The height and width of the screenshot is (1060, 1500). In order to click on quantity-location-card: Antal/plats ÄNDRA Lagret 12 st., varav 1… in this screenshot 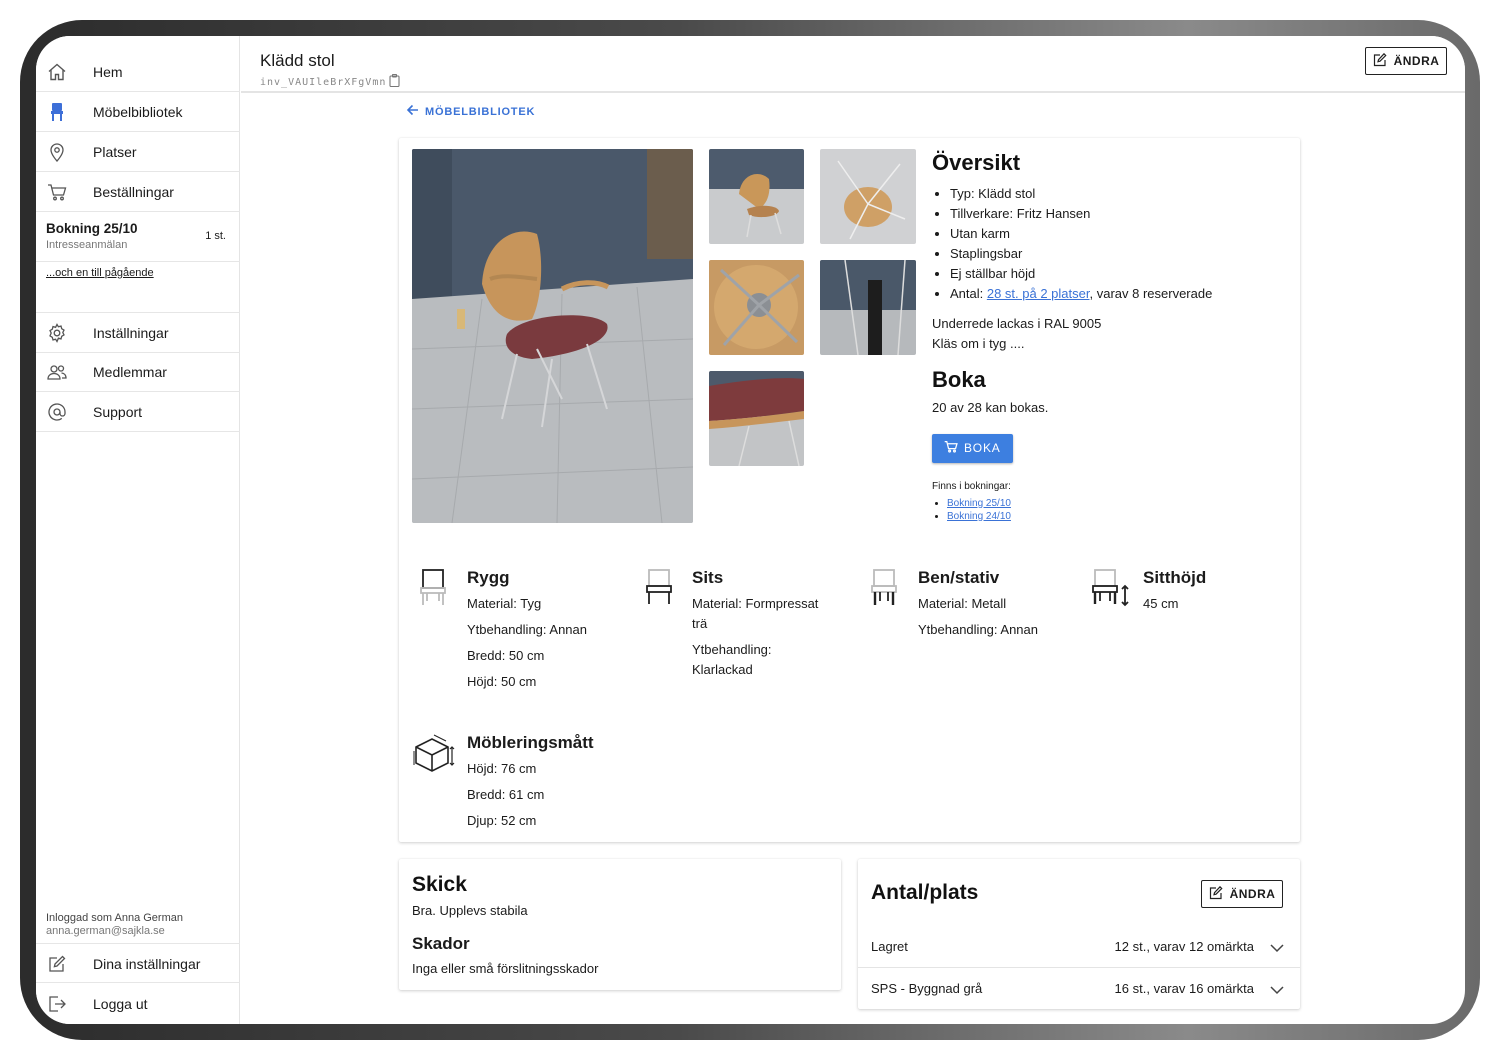, I will do `click(1079, 934)`.